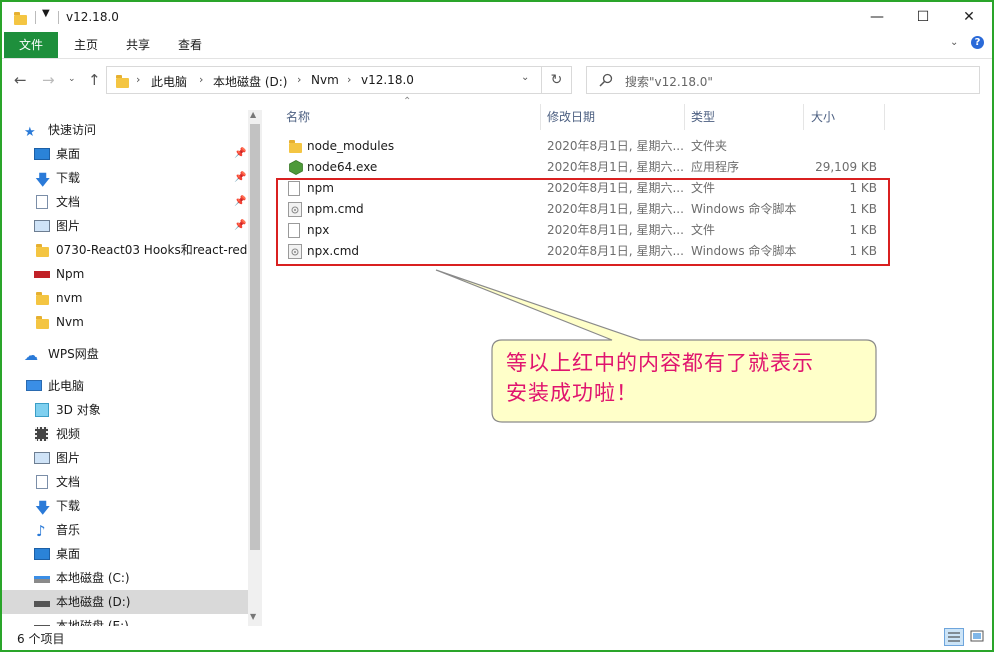 The image size is (994, 652). What do you see at coordinates (255, 337) in the screenshot?
I see `sidebar-scroll-thumb` at bounding box center [255, 337].